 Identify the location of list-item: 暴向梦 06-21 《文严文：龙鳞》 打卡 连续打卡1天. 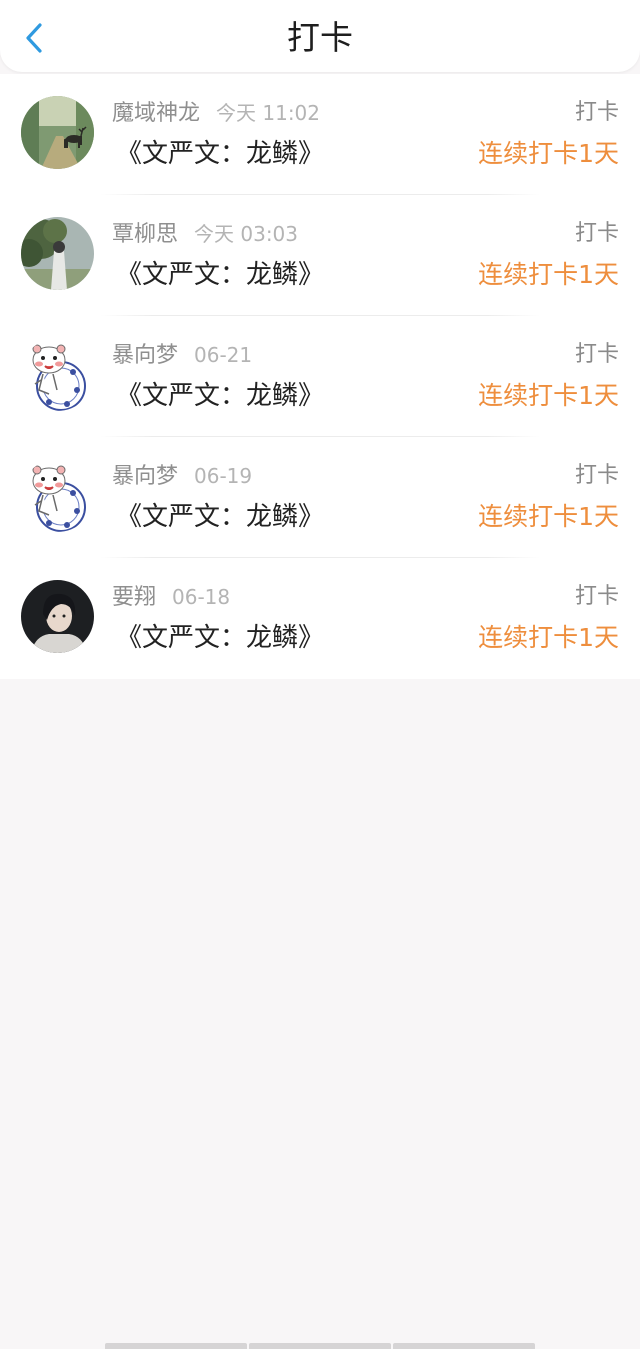
(320, 376).